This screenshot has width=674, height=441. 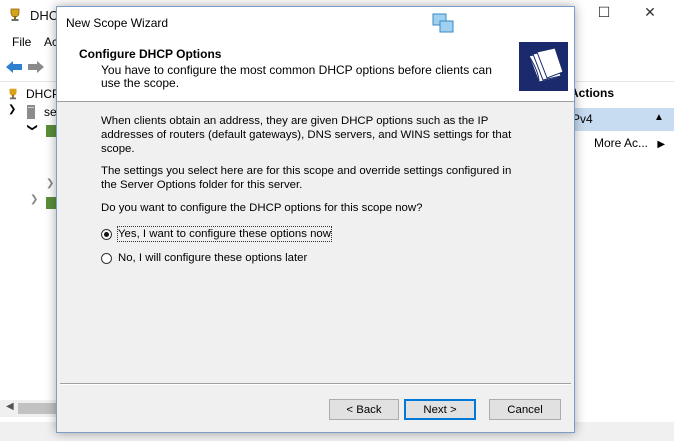 What do you see at coordinates (650, 15) in the screenshot?
I see `close-icon: ✕` at bounding box center [650, 15].